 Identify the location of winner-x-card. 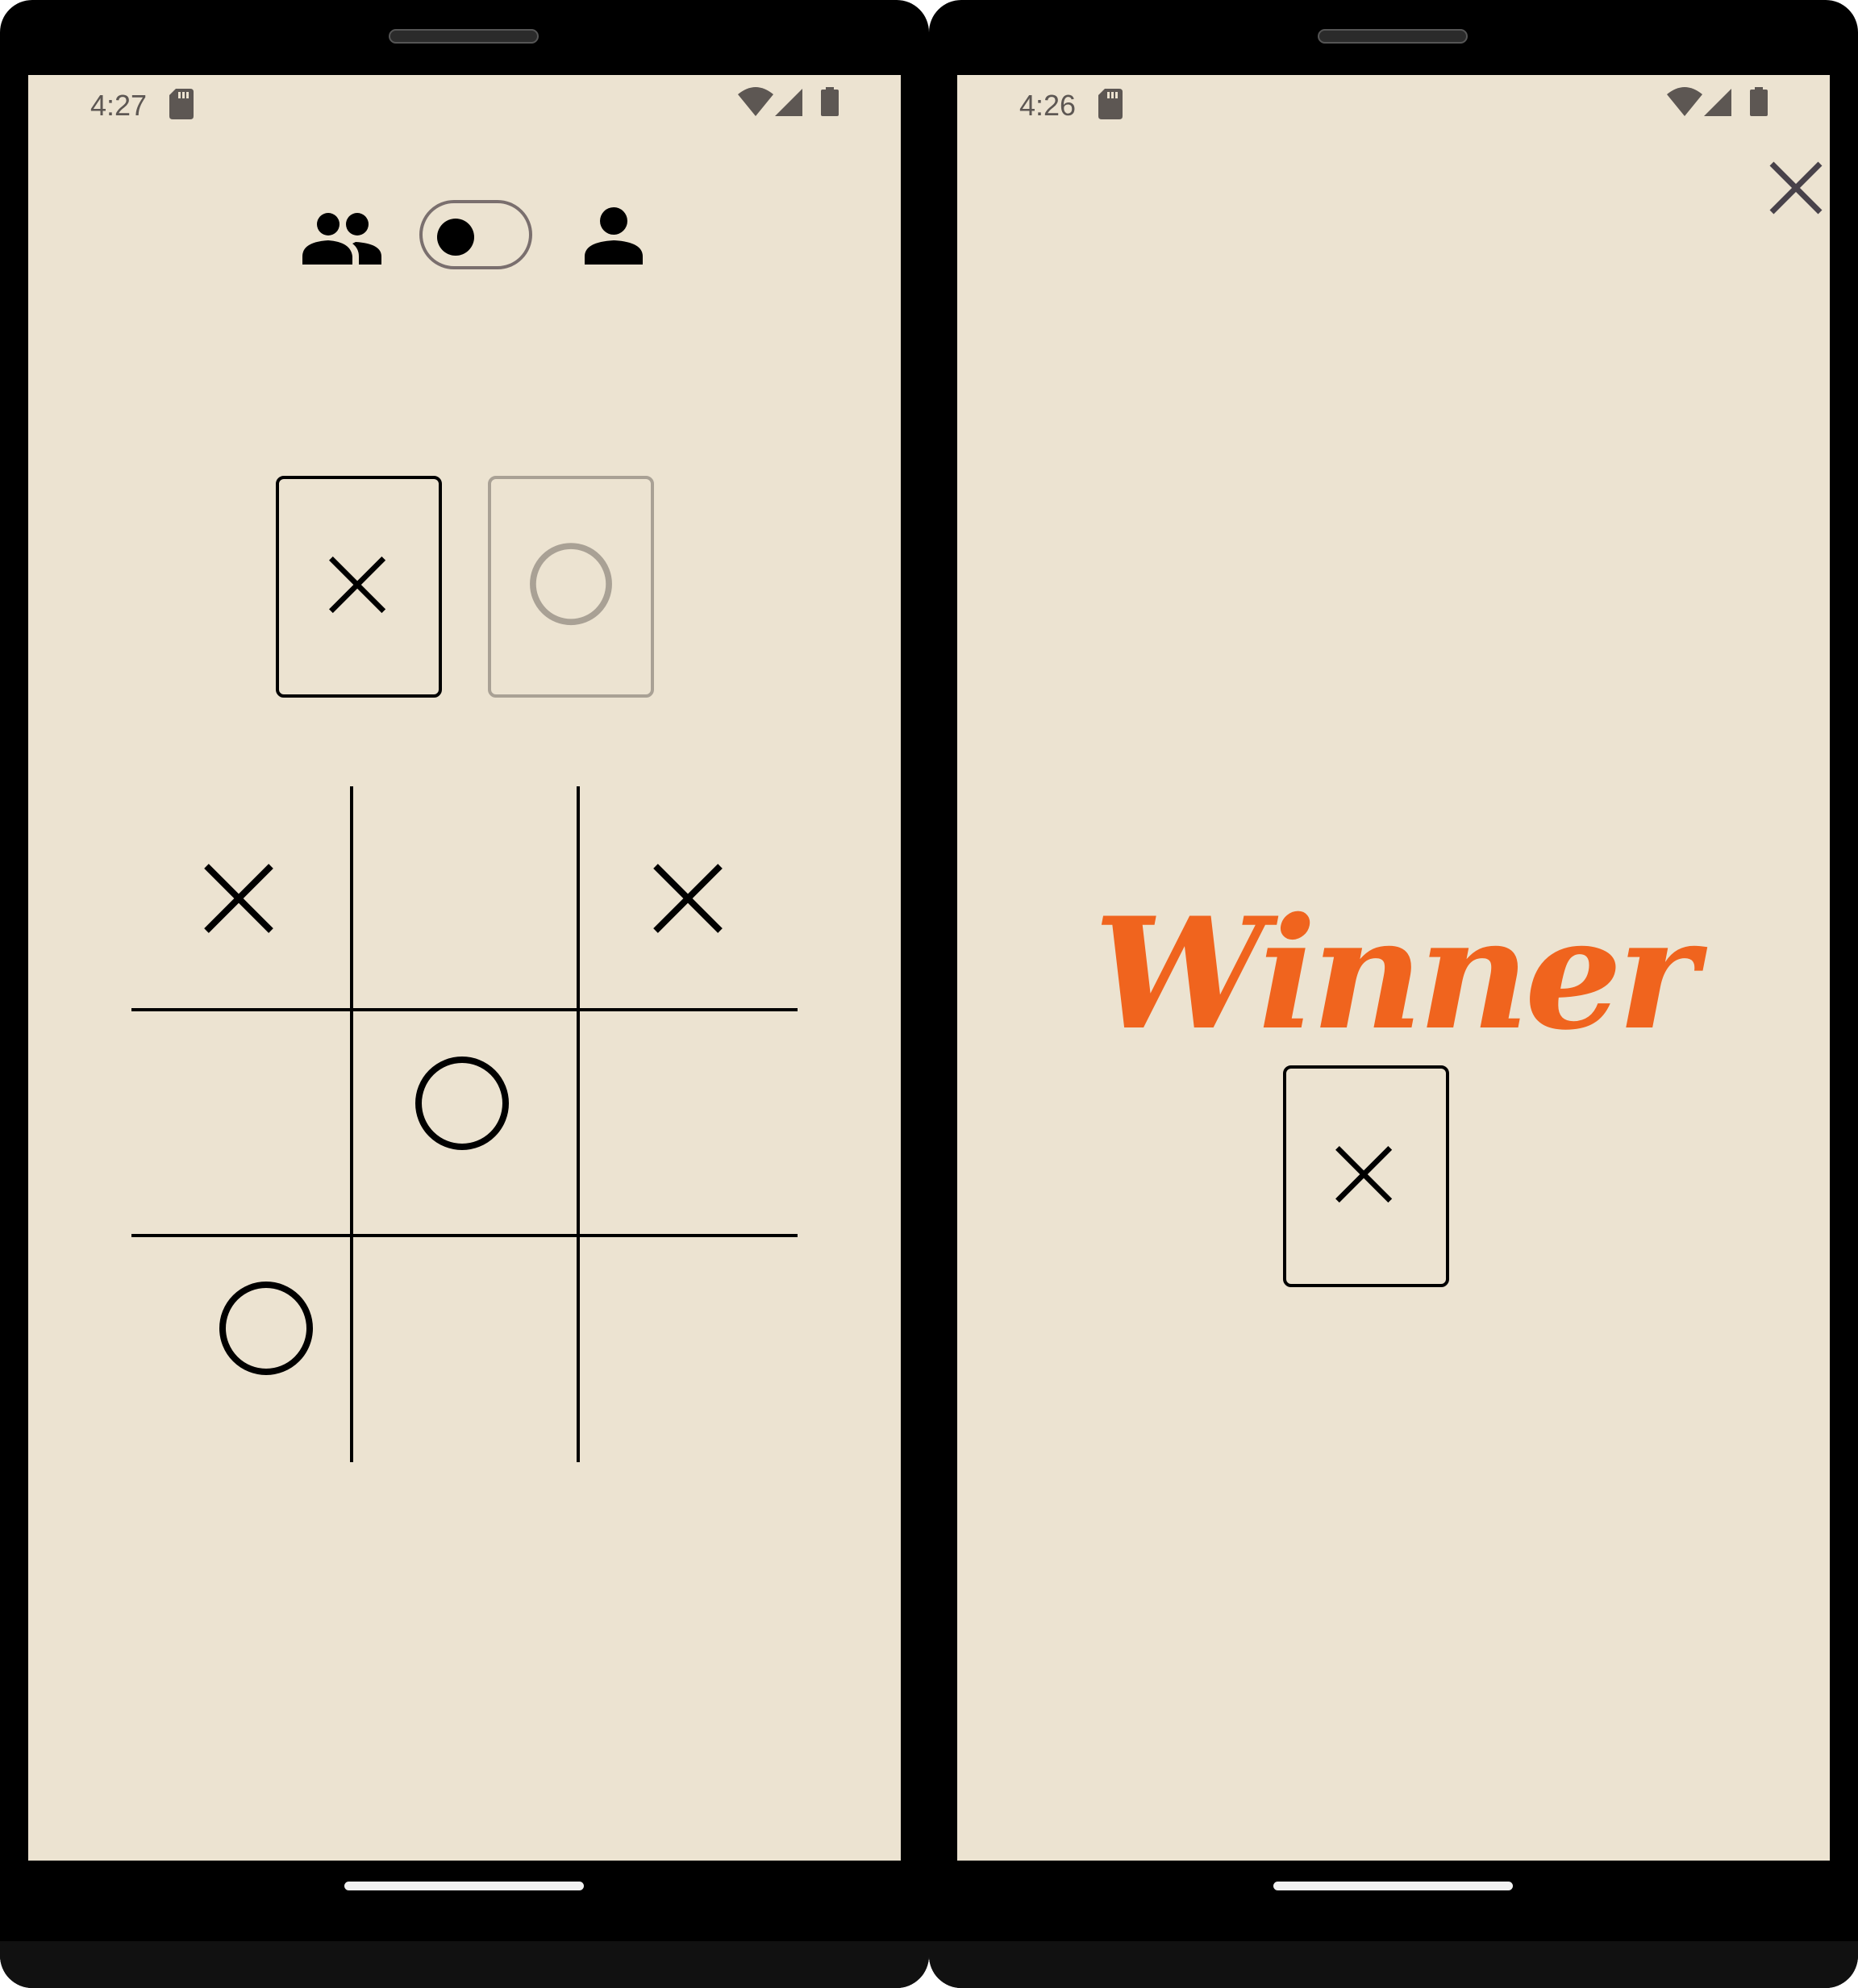
(1366, 1176).